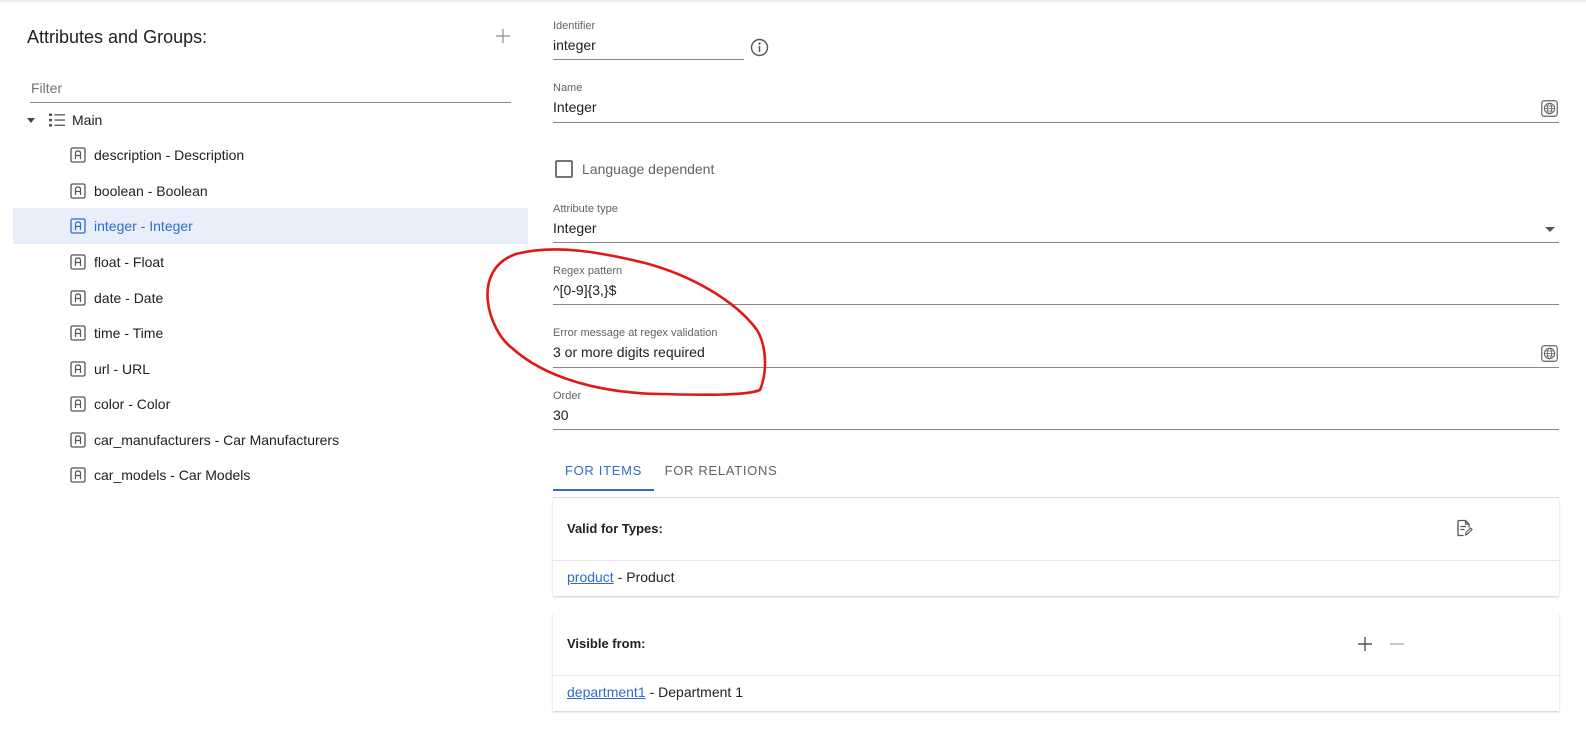 This screenshot has height=731, width=1586. What do you see at coordinates (606, 692) in the screenshot?
I see `department-link: department1` at bounding box center [606, 692].